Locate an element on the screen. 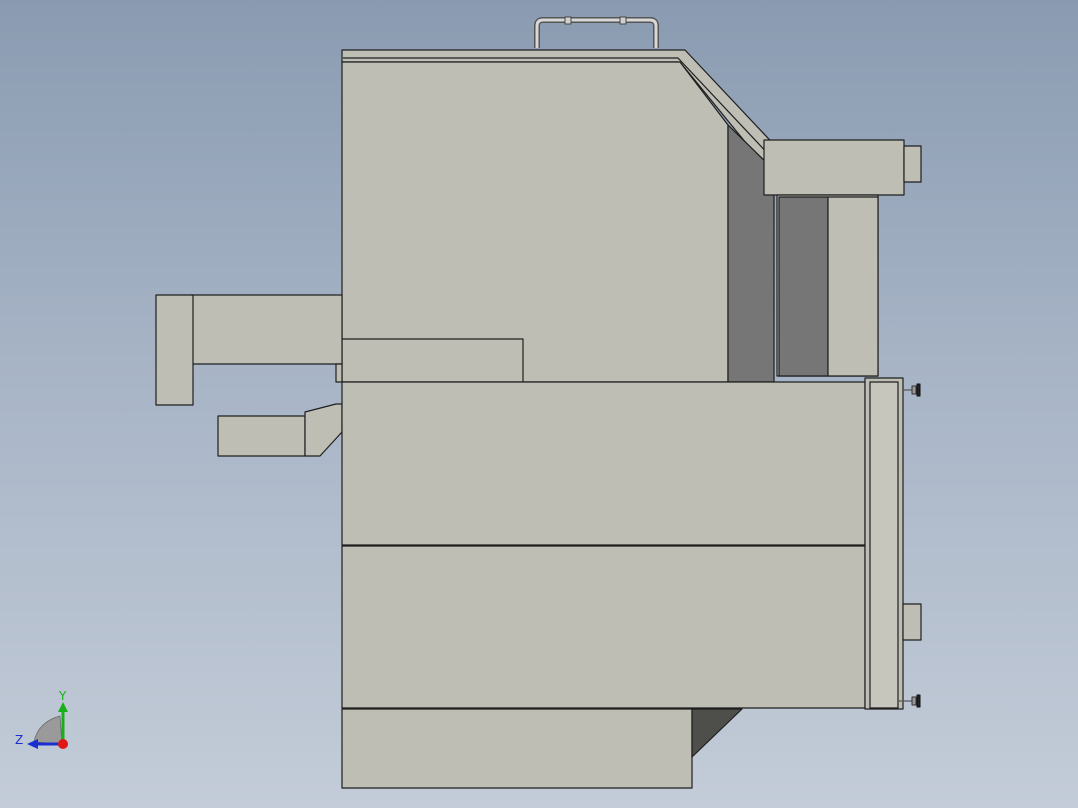  upper-inset-panel is located at coordinates (432, 360).